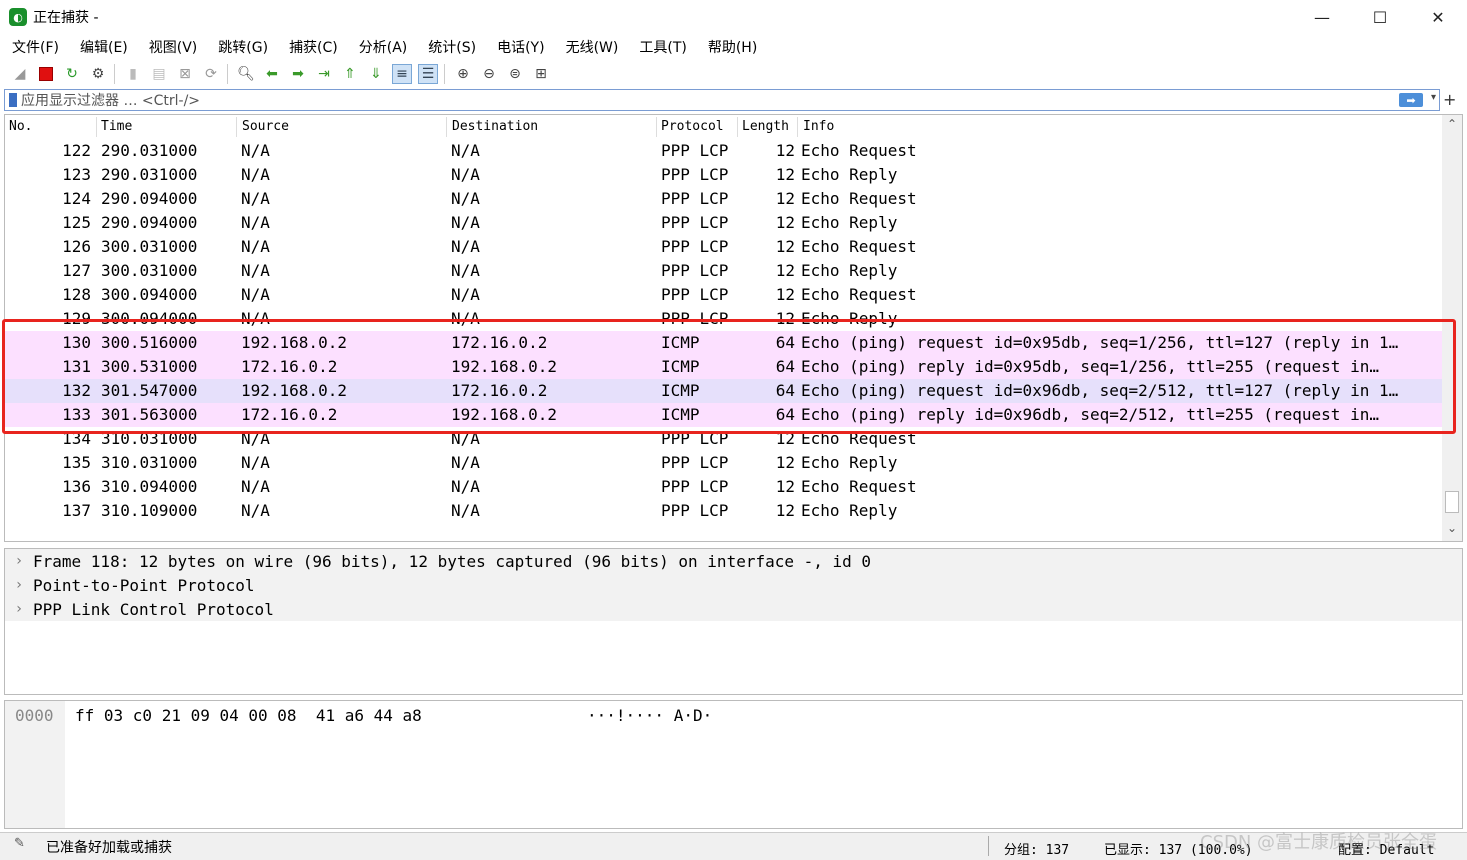 This screenshot has height=860, width=1467. What do you see at coordinates (662, 47) in the screenshot?
I see `menu-tools: 工具(T)` at bounding box center [662, 47].